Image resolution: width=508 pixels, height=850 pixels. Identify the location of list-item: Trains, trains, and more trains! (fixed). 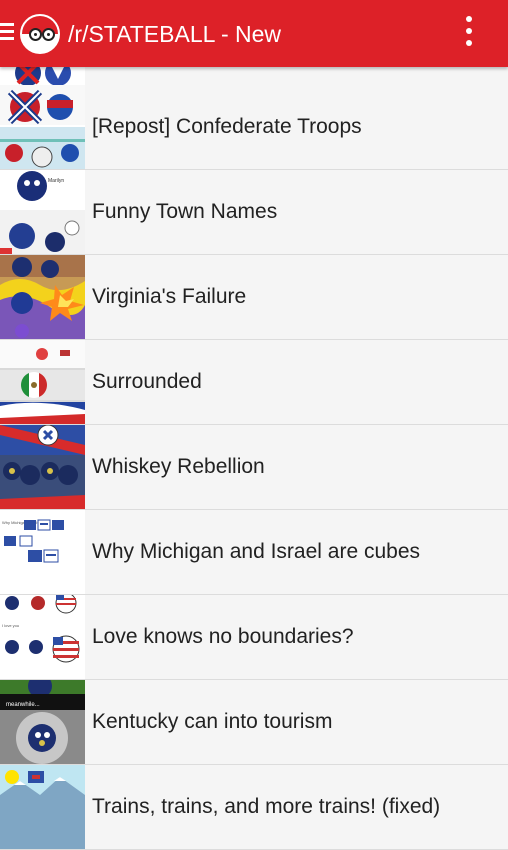
(254, 807).